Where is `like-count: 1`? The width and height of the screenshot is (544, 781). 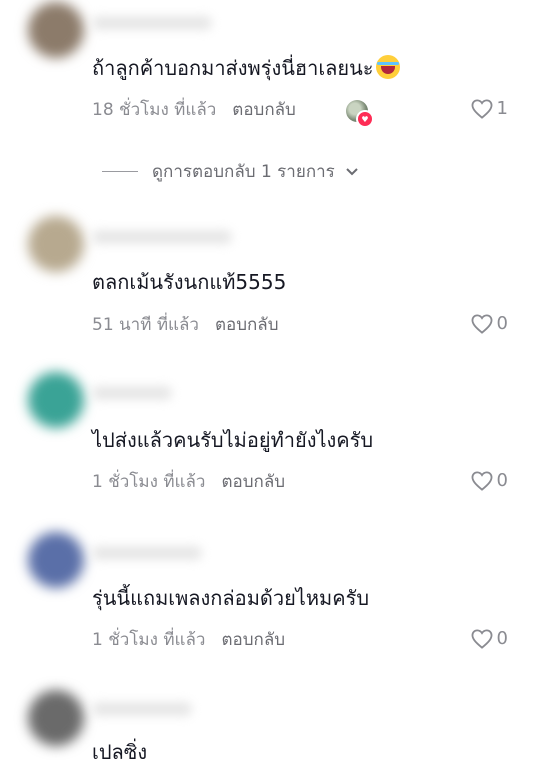 like-count: 1 is located at coordinates (502, 108).